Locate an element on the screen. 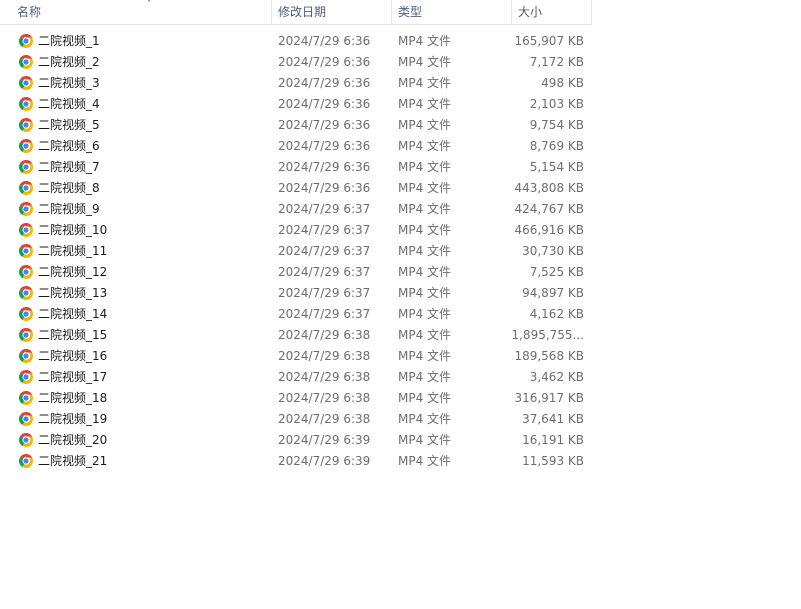 Image resolution: width=801 pixels, height=609 pixels. file-row: 二院视频_10 2024/7/29 6:37 MP4 文件 466,916 KB is located at coordinates (296, 230).